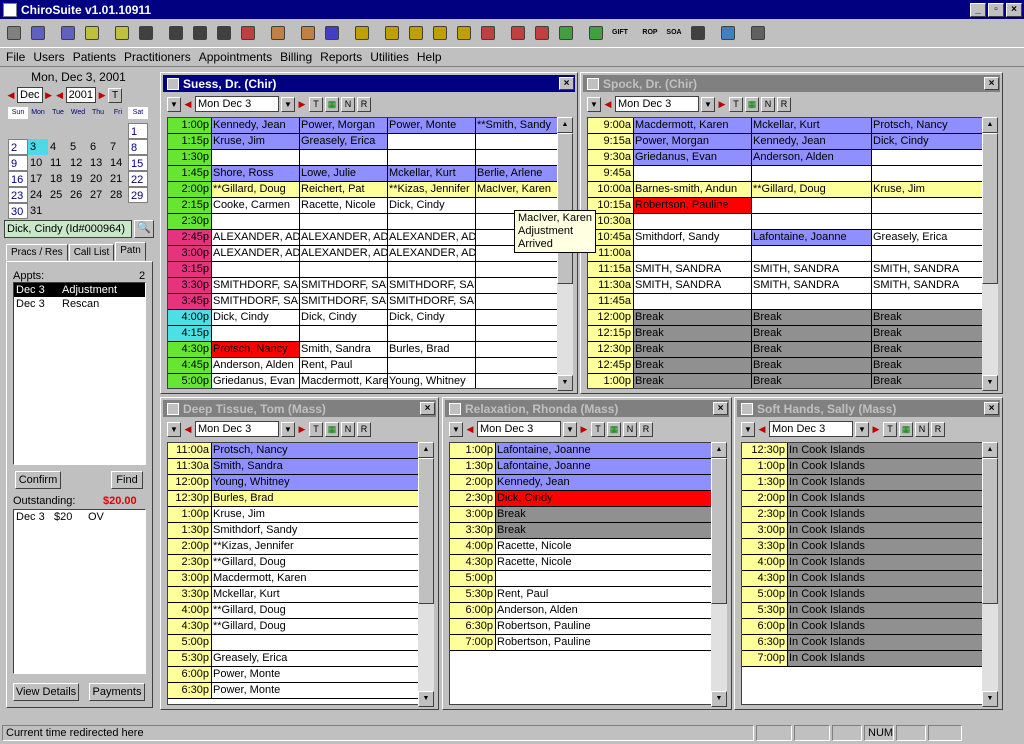 This screenshot has height=744, width=1024. I want to click on time-slot: 3:00p, so click(473, 514).